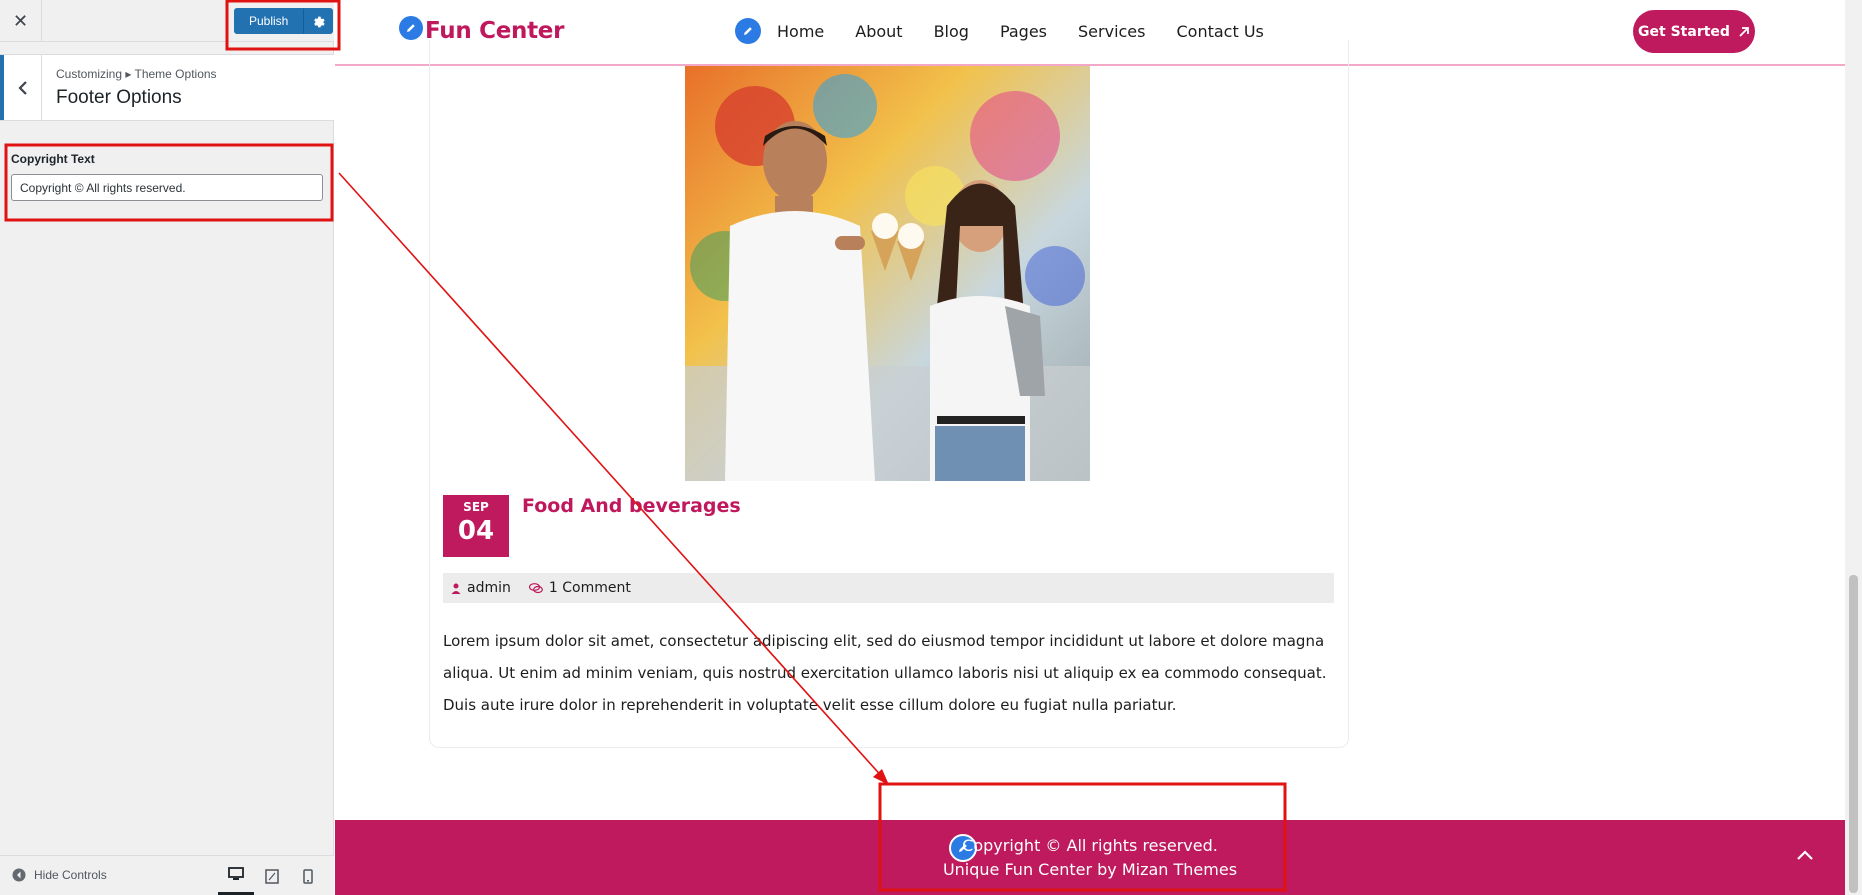 This screenshot has height=895, width=1862. I want to click on copyright-text-label: Copyright Text, so click(53, 159).